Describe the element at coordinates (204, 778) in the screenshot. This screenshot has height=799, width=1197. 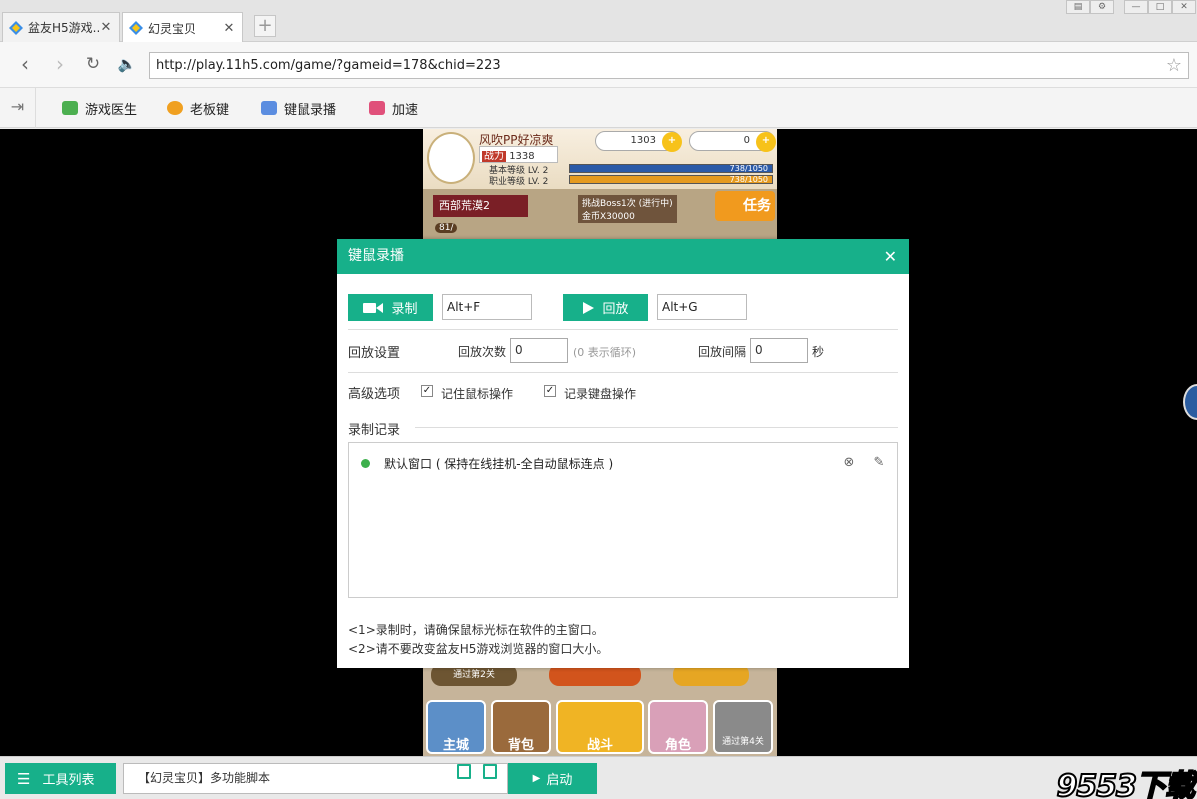
I see `script-name: 【幻灵宝贝】多功能脚本` at that location.